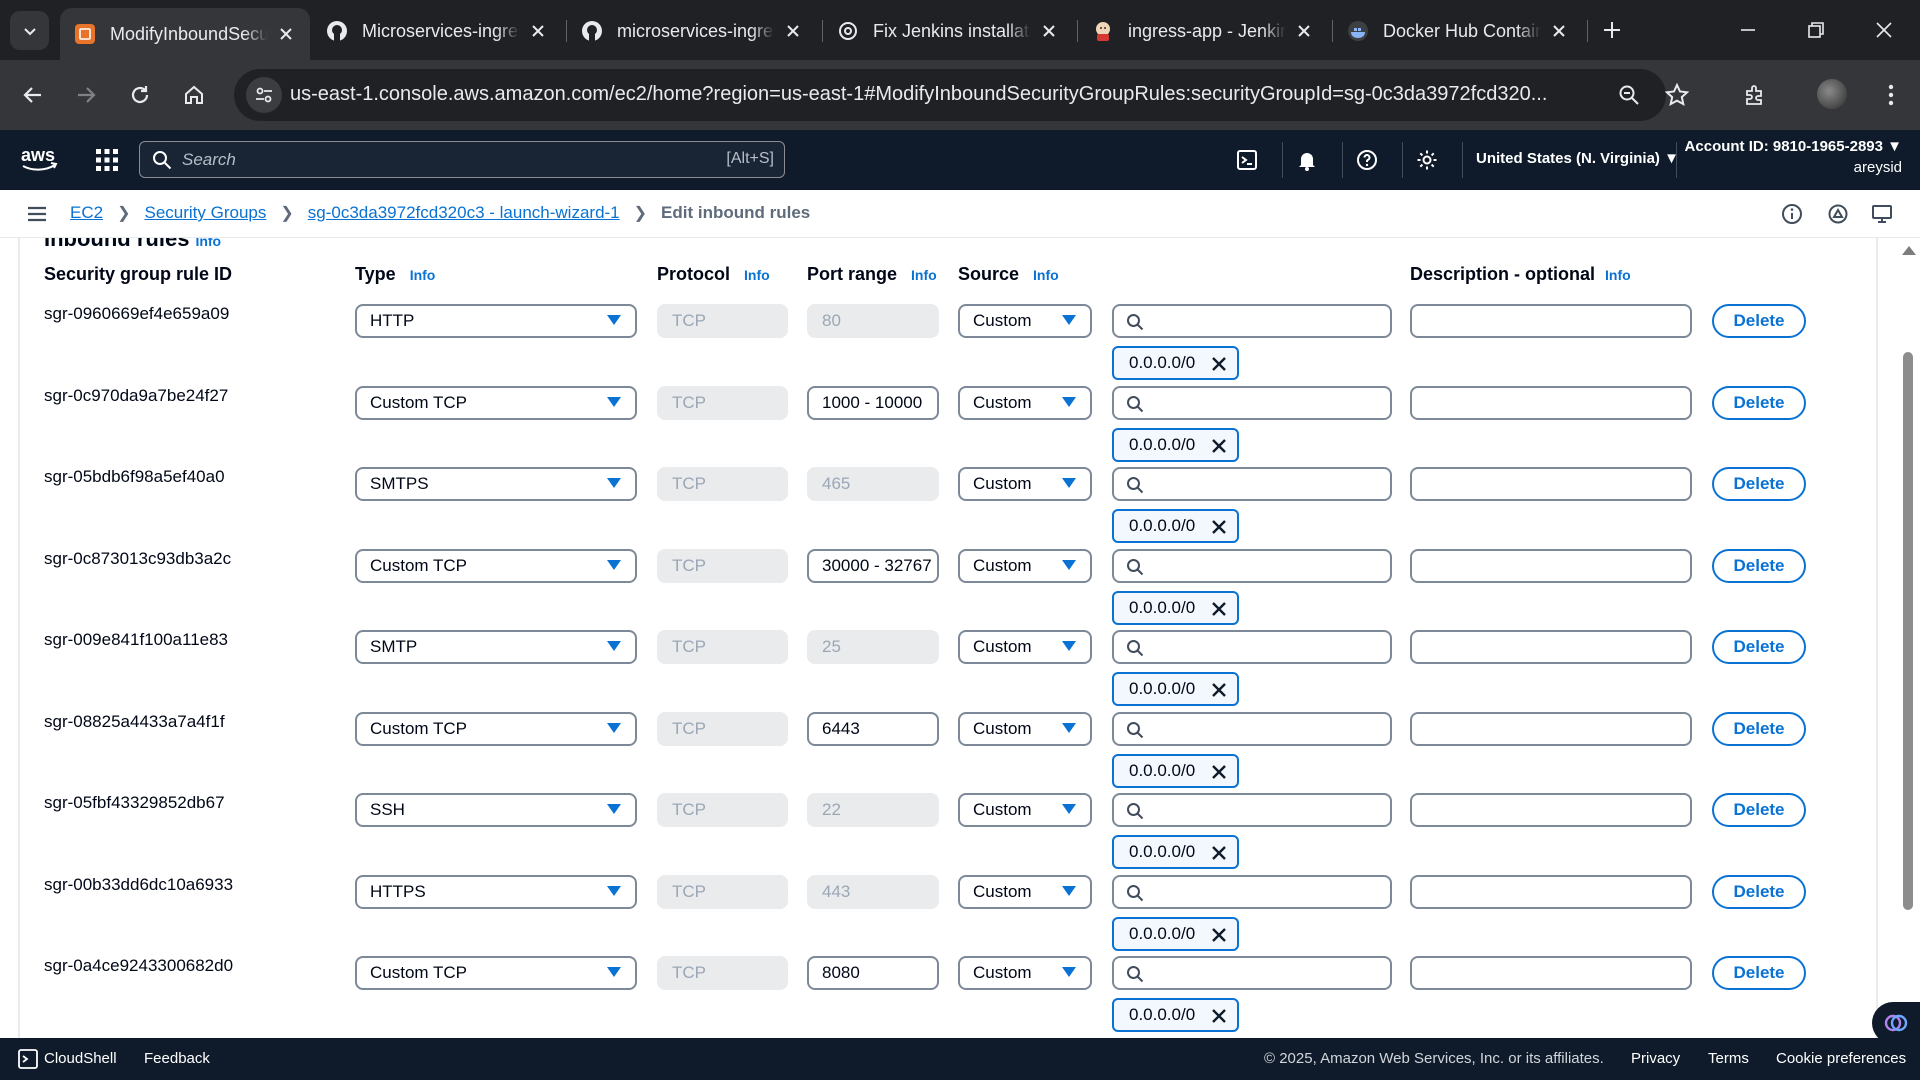 This screenshot has width=1920, height=1080. Describe the element at coordinates (1427, 160) in the screenshot. I see `settings-button` at that location.